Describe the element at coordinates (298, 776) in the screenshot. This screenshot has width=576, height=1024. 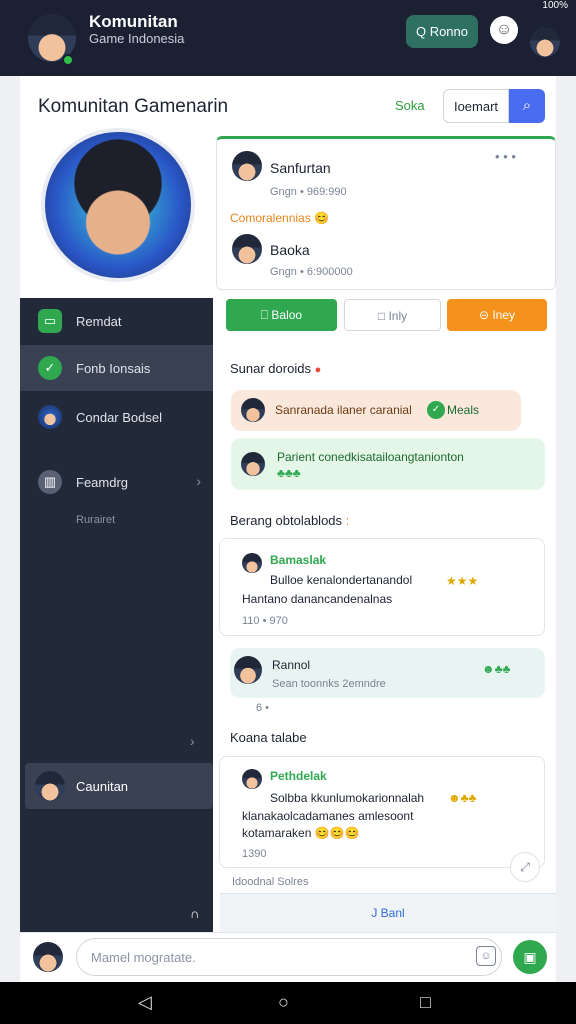
I see `post-author: Pethdelak` at that location.